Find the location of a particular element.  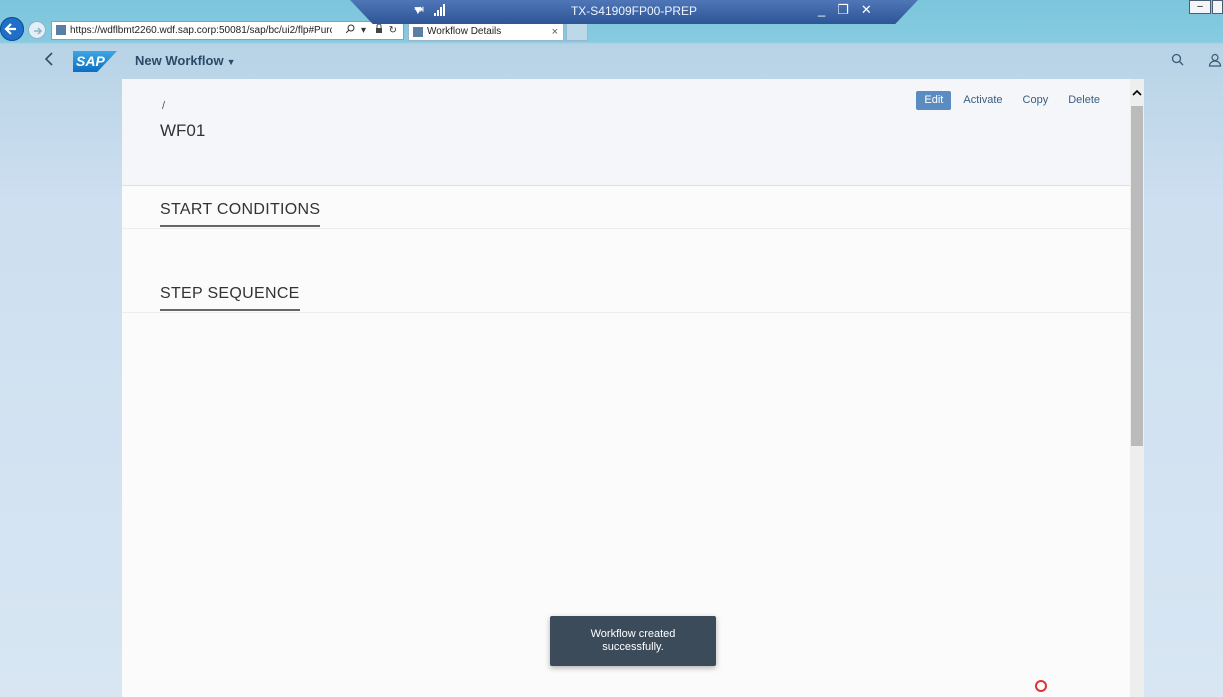

chevron-left-icon is located at coordinates (48, 59).